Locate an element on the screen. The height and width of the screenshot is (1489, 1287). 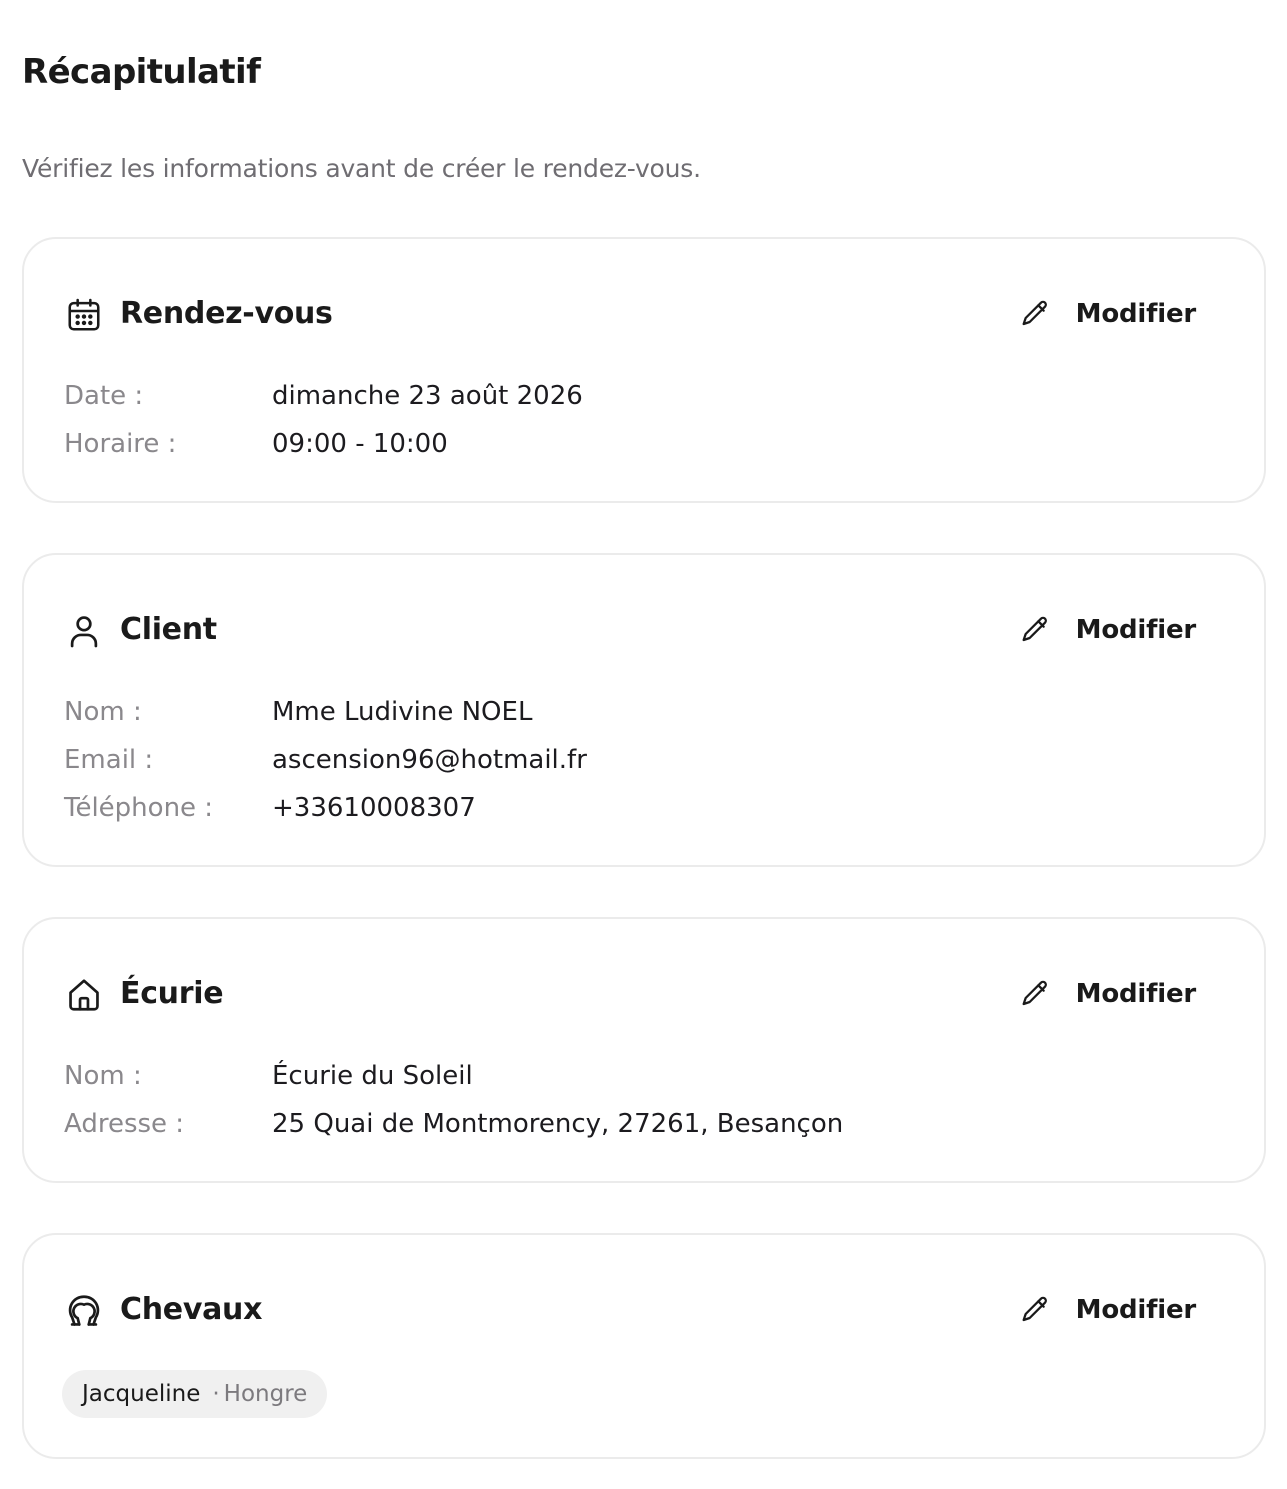
client-card-header: Client Modifier is located at coordinates (644, 630).